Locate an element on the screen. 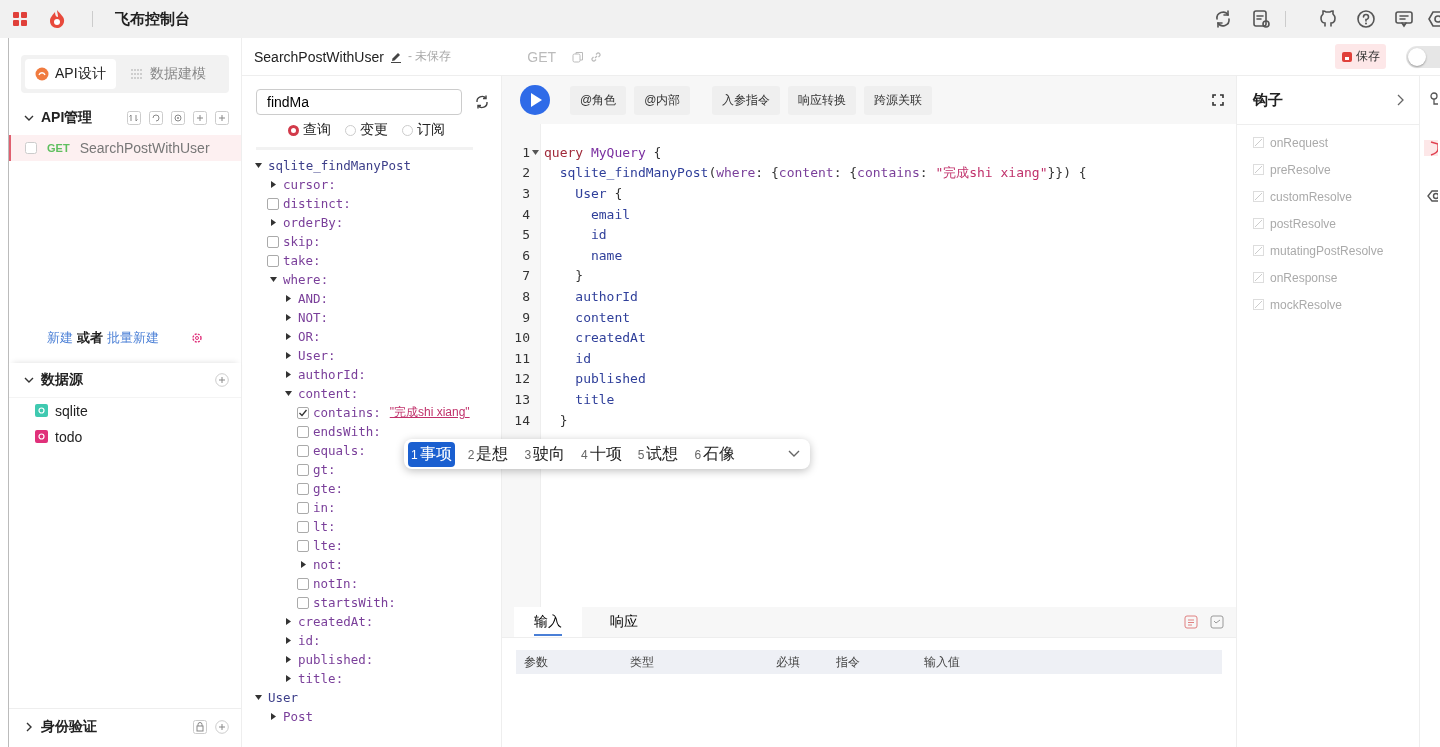  operation-radio: 变更 is located at coordinates (366, 130).